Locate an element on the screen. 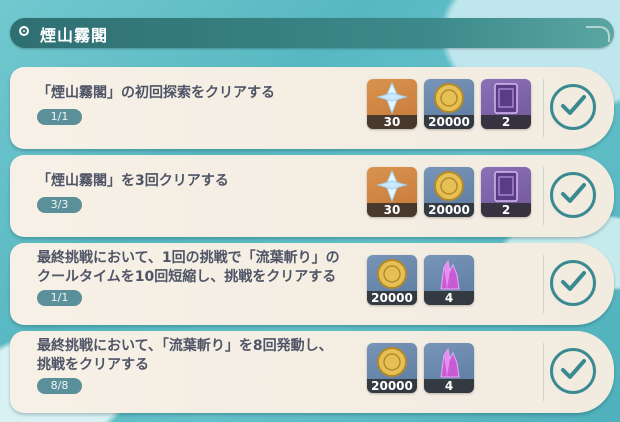 This screenshot has height=422, width=620. target-icon is located at coordinates (24, 31).